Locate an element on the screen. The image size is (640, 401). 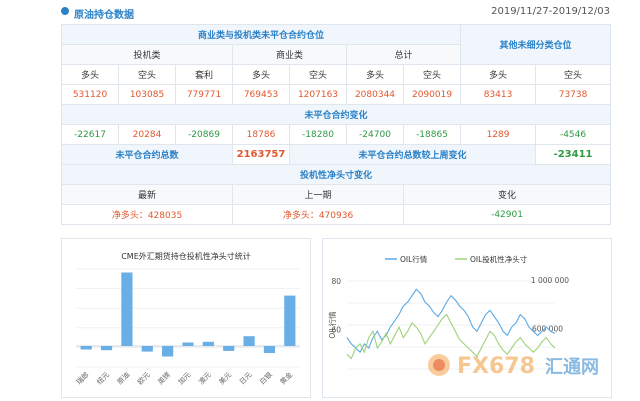
bar-chart-title: CME外汇期货持仓投机性净头寸统计 is located at coordinates (186, 256).